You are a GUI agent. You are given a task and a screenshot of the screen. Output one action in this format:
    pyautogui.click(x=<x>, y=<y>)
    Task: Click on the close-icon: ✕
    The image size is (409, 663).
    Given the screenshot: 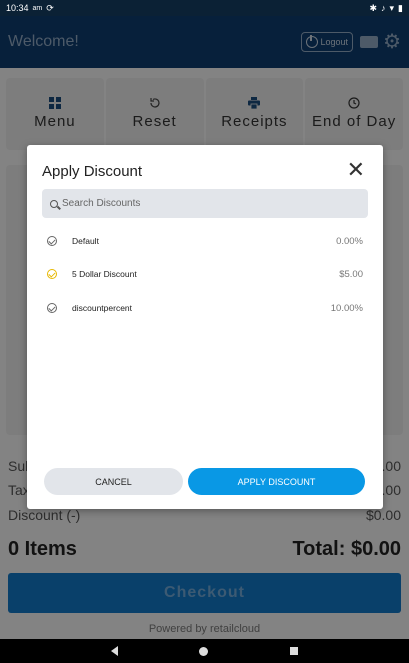 What is the action you would take?
    pyautogui.click(x=356, y=170)
    